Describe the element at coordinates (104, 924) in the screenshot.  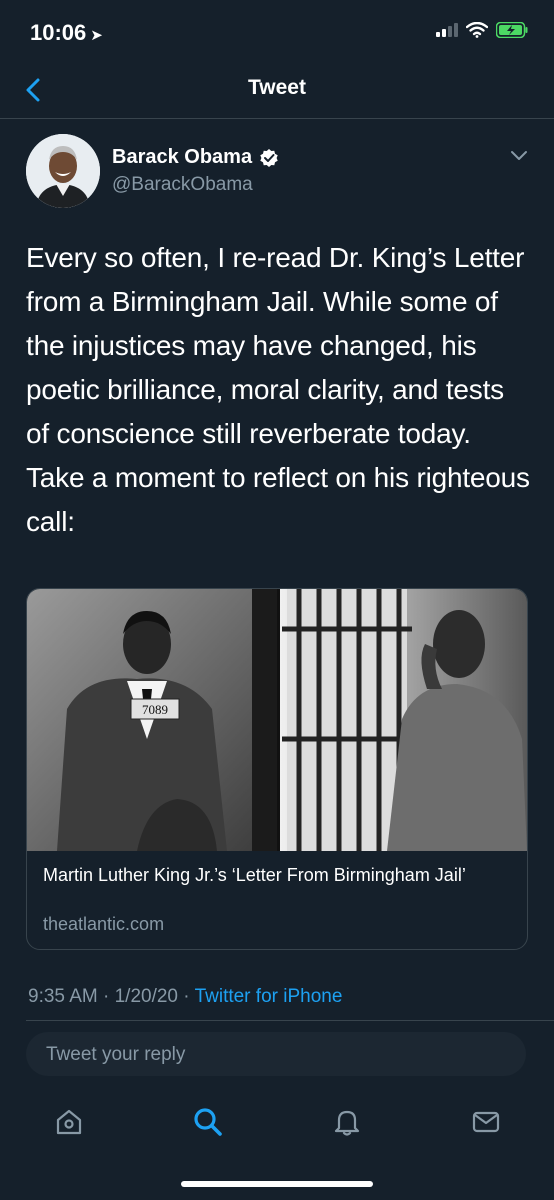
I see `card-domain: theatlantic.com` at that location.